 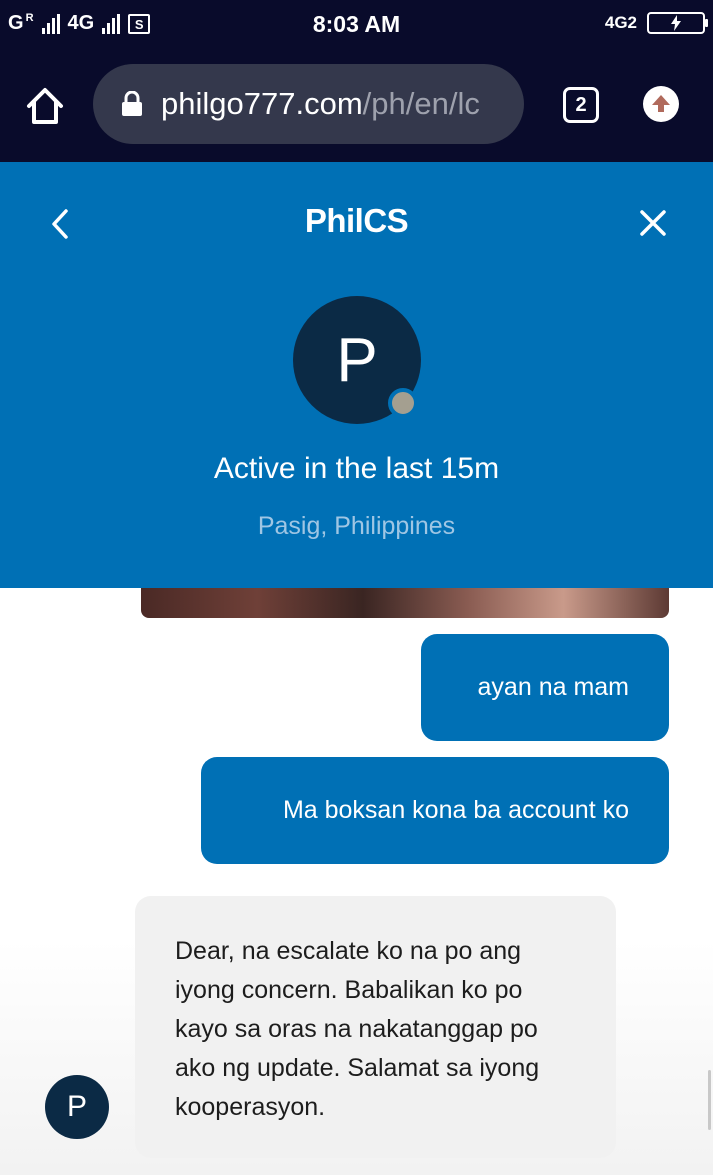 I want to click on status-right: 4G2, so click(x=656, y=23).